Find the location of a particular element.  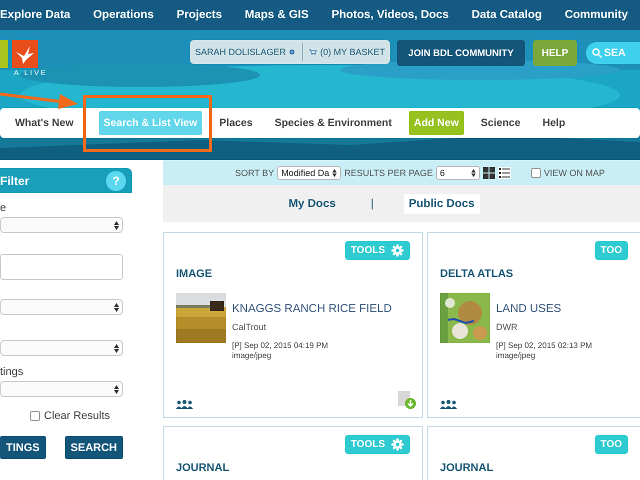

logo-icon is located at coordinates (19, 54).